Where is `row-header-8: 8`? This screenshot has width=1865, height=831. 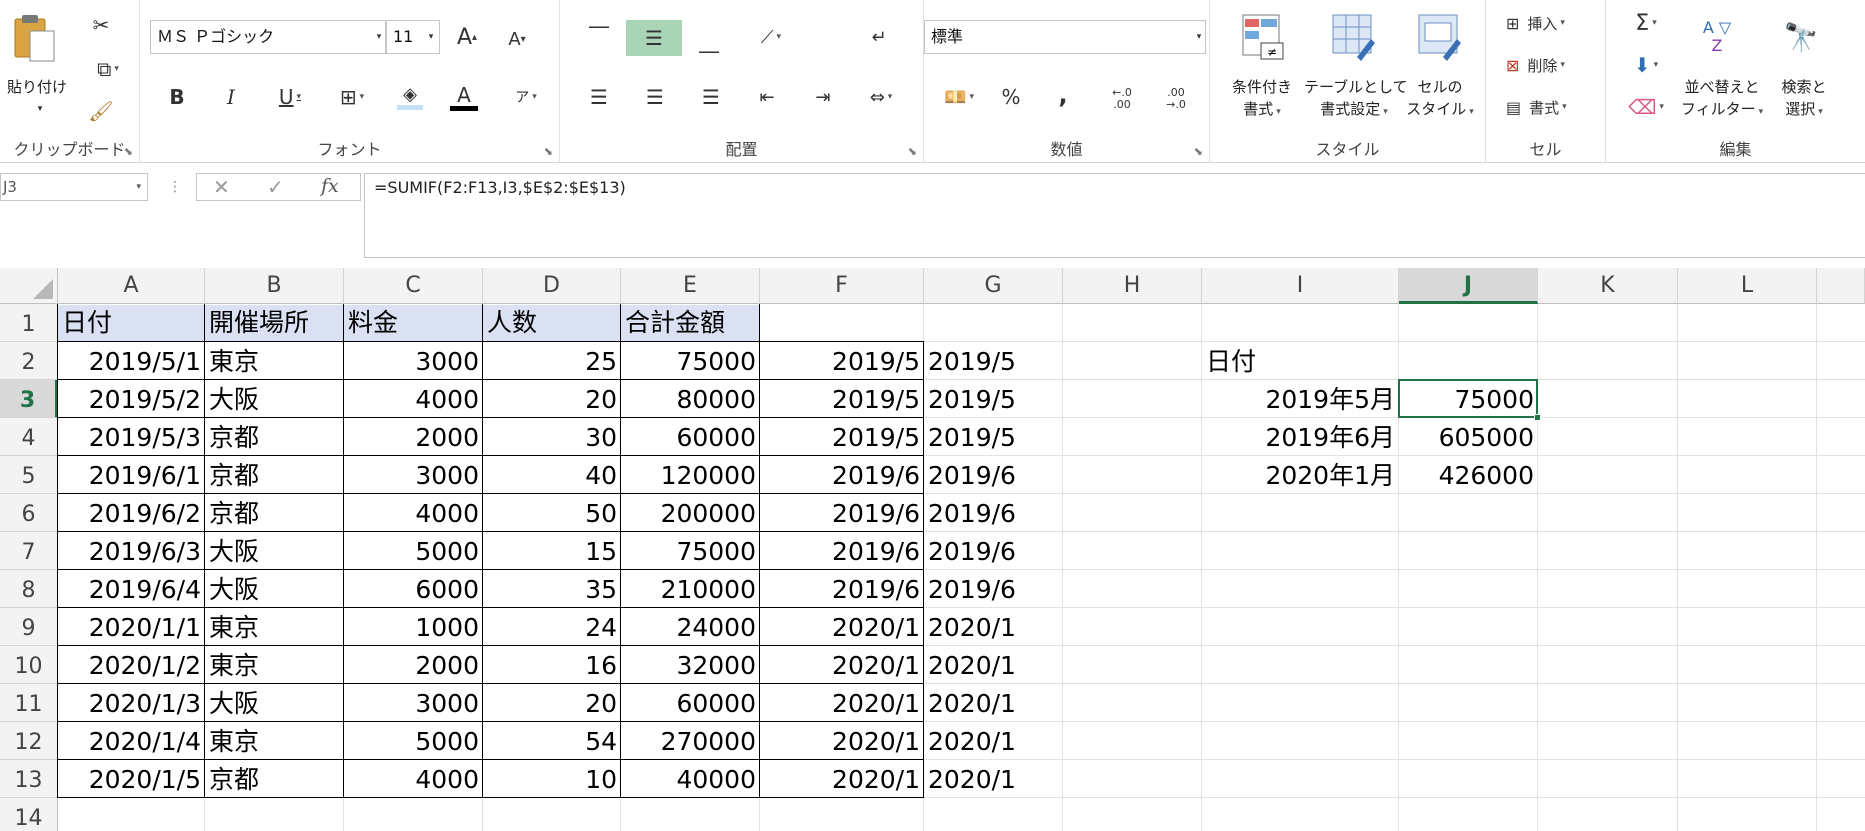 row-header-8: 8 is located at coordinates (29, 589).